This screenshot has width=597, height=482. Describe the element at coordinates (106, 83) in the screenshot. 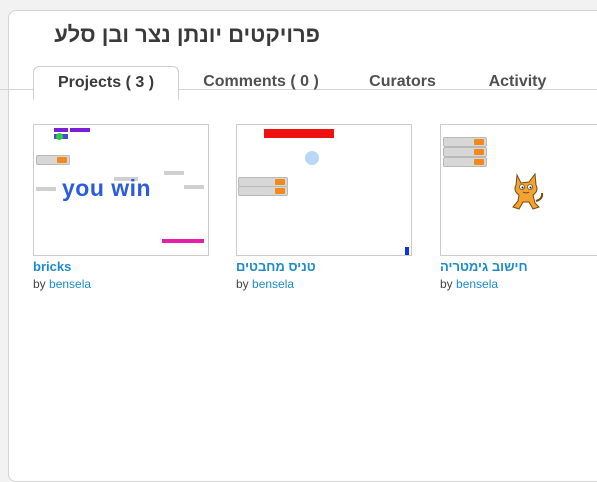

I see `tab-projects: Projects ( 3 )` at that location.